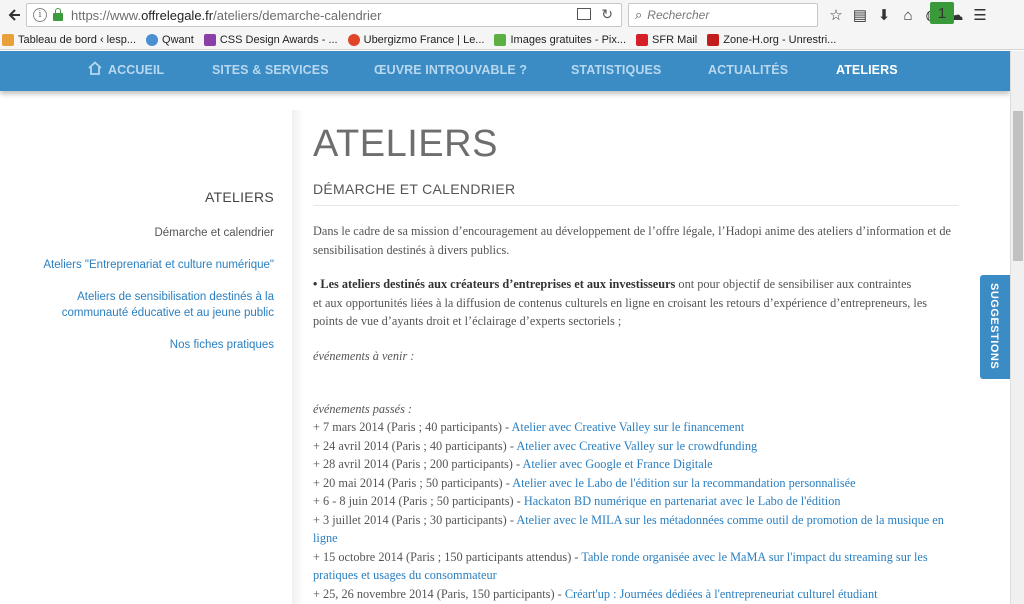 Image resolution: width=1024 pixels, height=604 pixels. I want to click on search-icon: ⌕, so click(639, 14).